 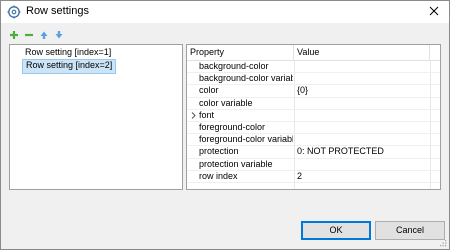 I want to click on move-up-button, so click(x=44, y=36).